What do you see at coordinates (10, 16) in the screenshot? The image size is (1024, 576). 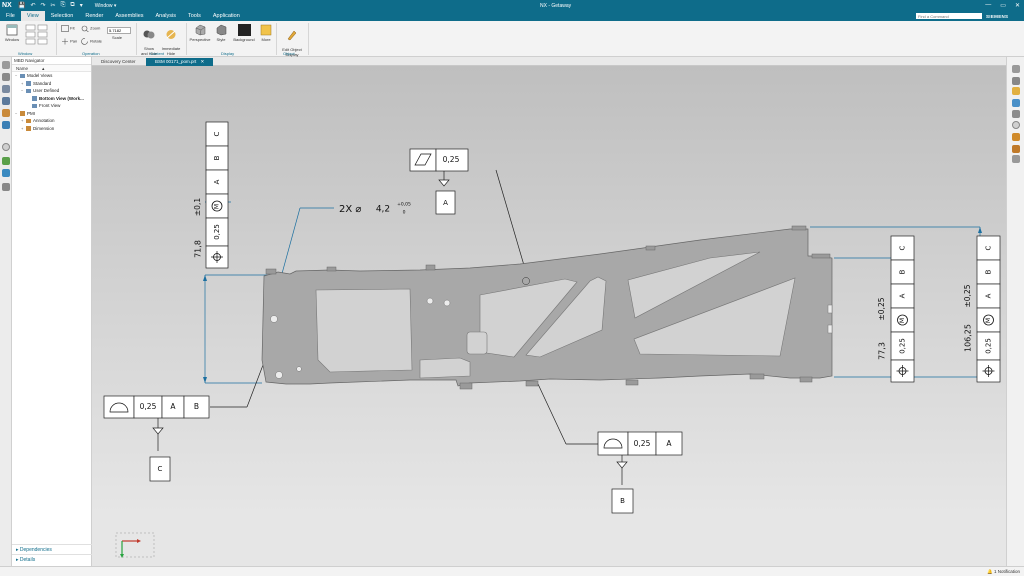 I see `menu-file: File` at bounding box center [10, 16].